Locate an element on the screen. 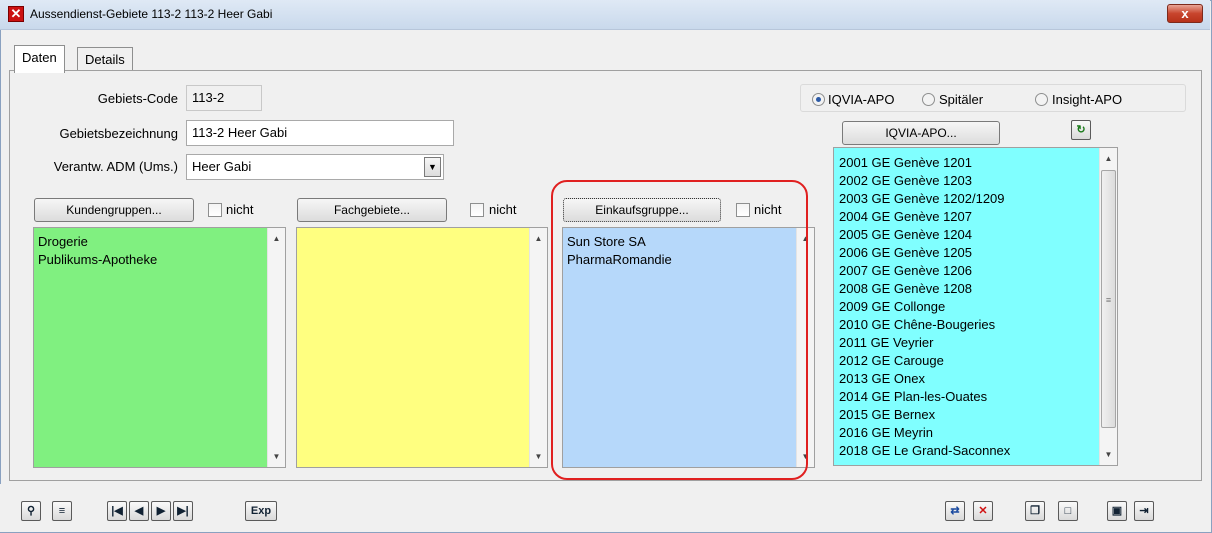 Image resolution: width=1212 pixels, height=533 pixels. fachgebiete-nicht-checkbox is located at coordinates (477, 210).